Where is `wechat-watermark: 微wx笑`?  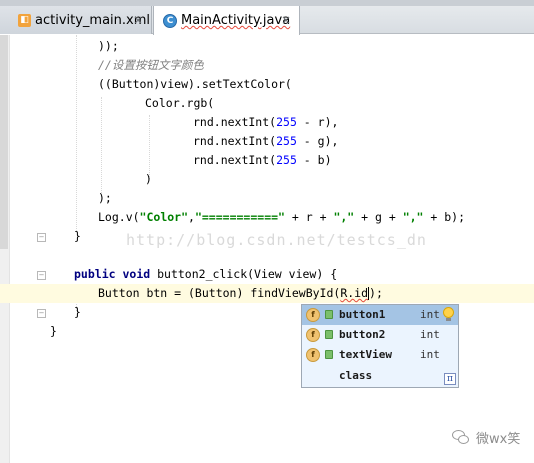
wechat-watermark: 微wx笑 is located at coordinates (486, 437).